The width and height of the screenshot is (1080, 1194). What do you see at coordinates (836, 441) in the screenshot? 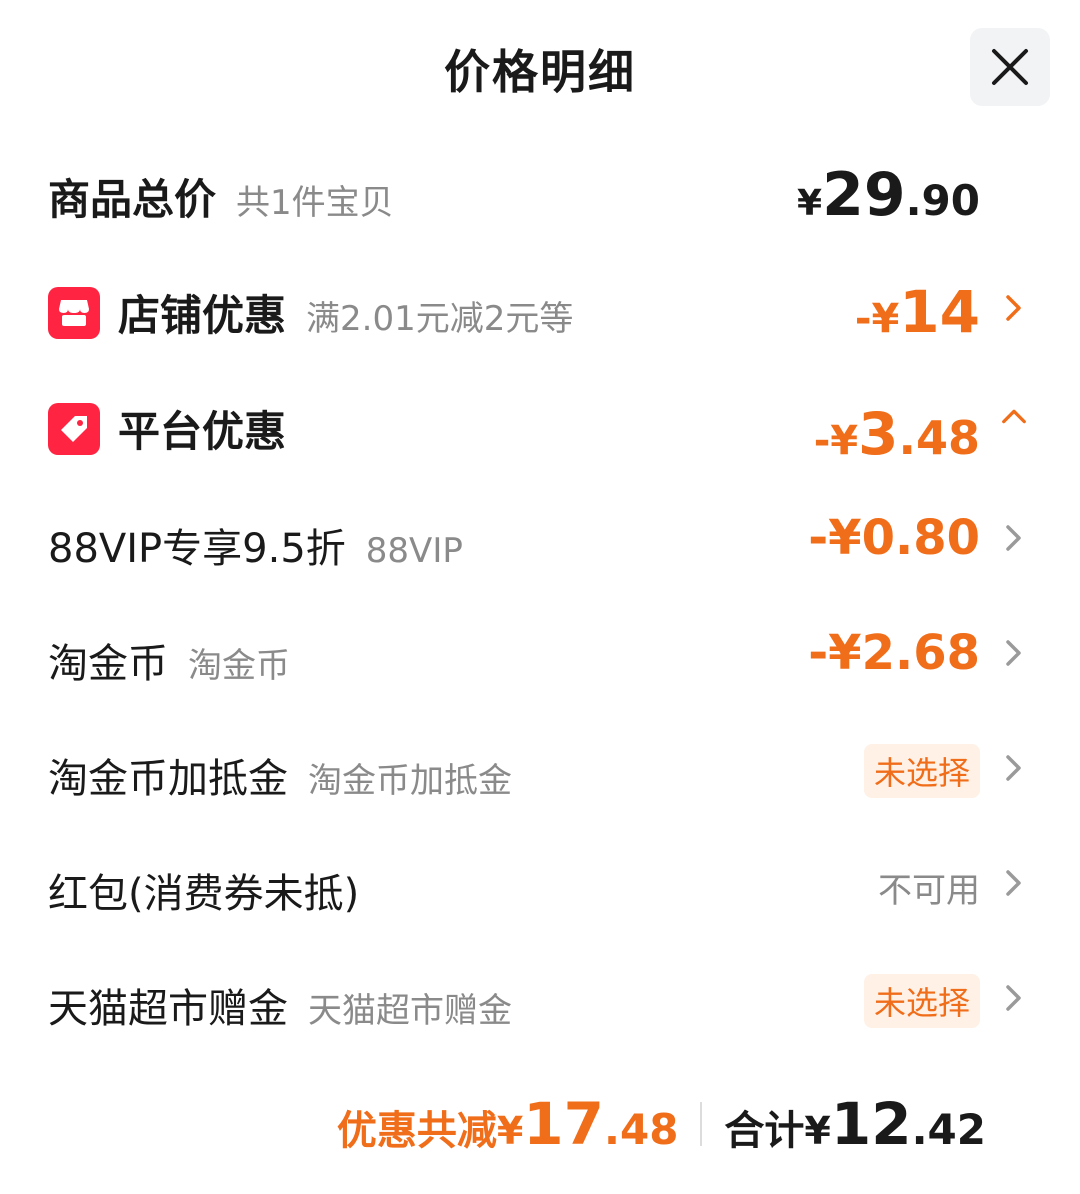
I see `platform-prefix: -¥` at bounding box center [836, 441].